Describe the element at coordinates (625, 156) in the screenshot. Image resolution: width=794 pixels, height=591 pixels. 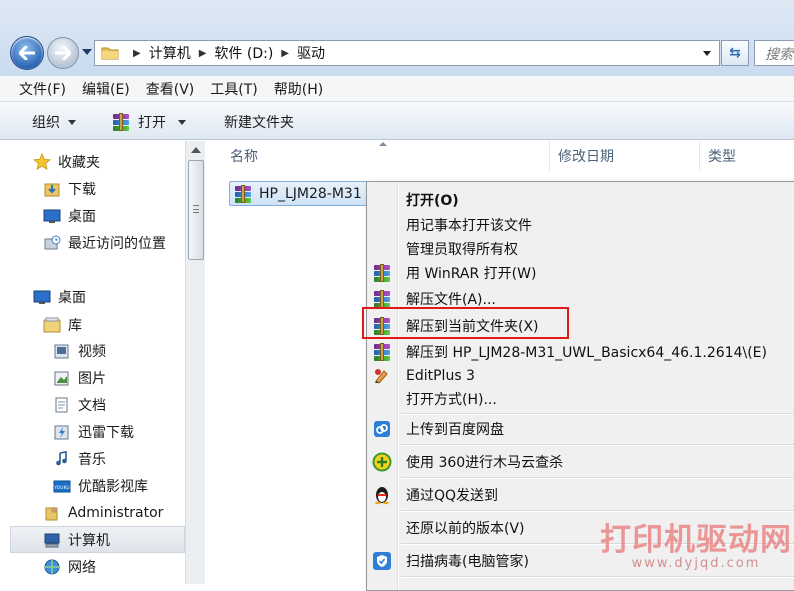
I see `column-header-modified: 修改日期` at that location.